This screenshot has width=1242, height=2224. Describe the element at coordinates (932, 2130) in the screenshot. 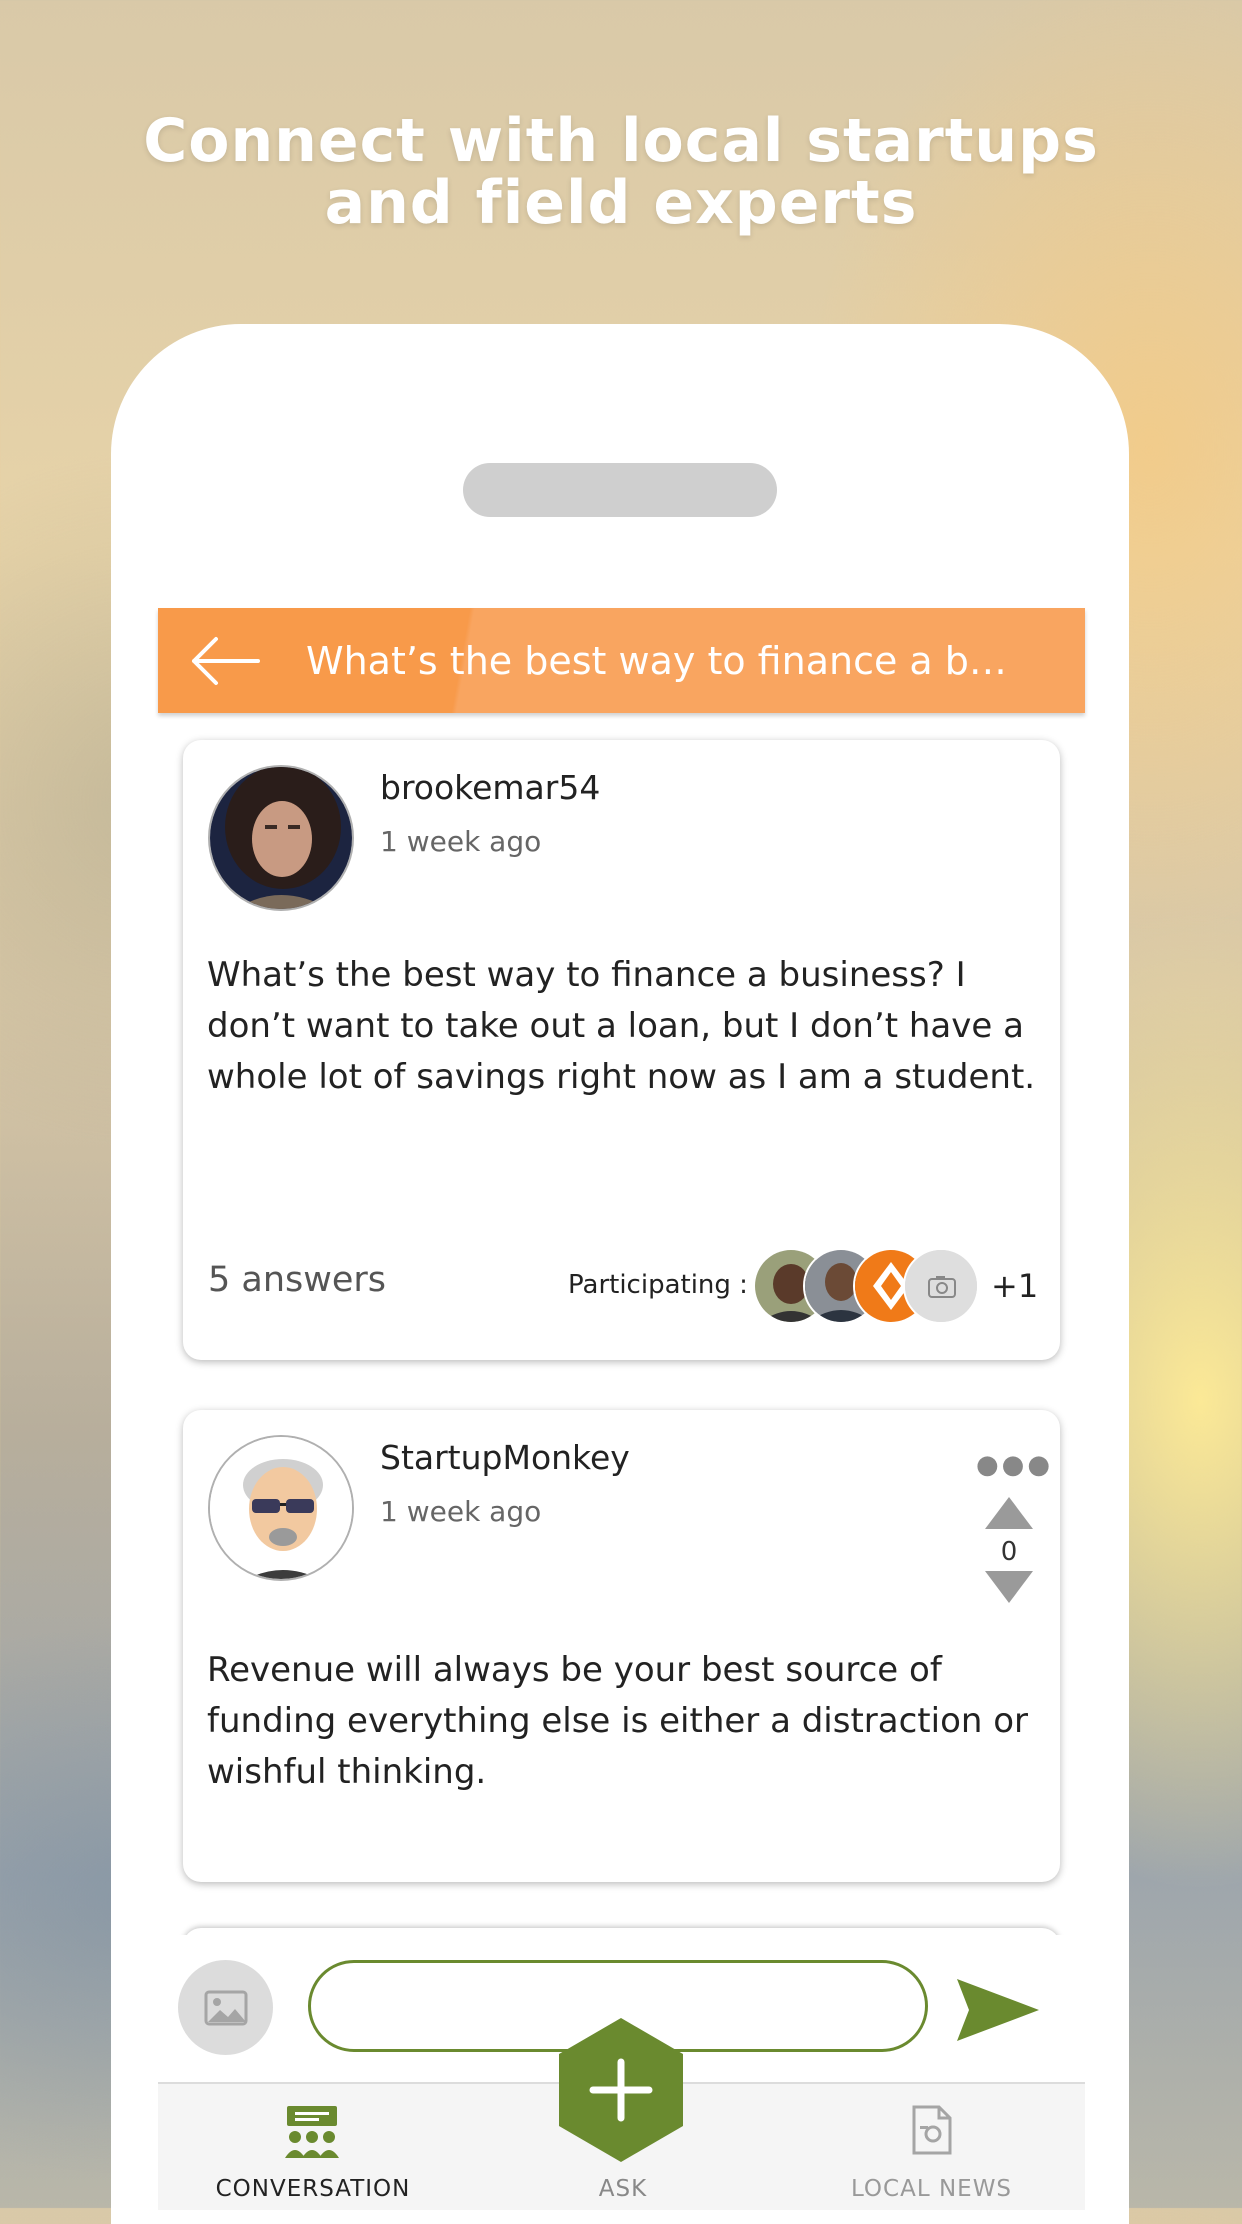

I see `news-document-icon` at that location.